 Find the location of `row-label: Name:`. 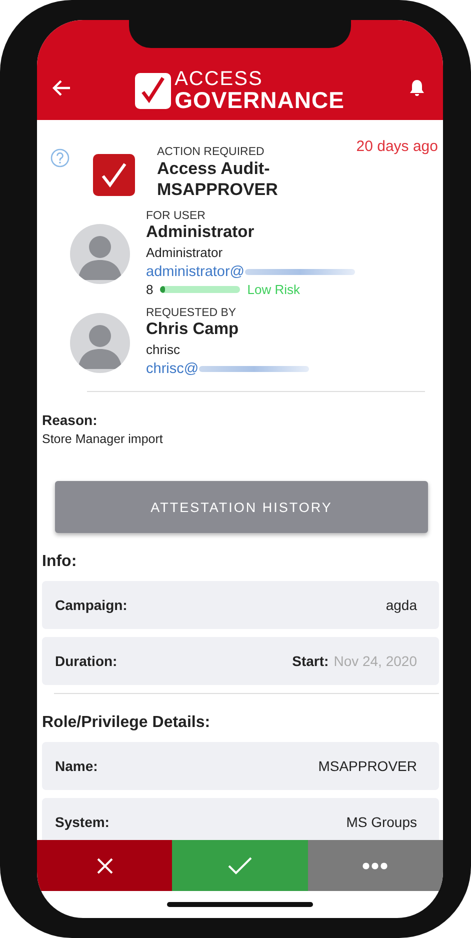

row-label: Name: is located at coordinates (76, 766).